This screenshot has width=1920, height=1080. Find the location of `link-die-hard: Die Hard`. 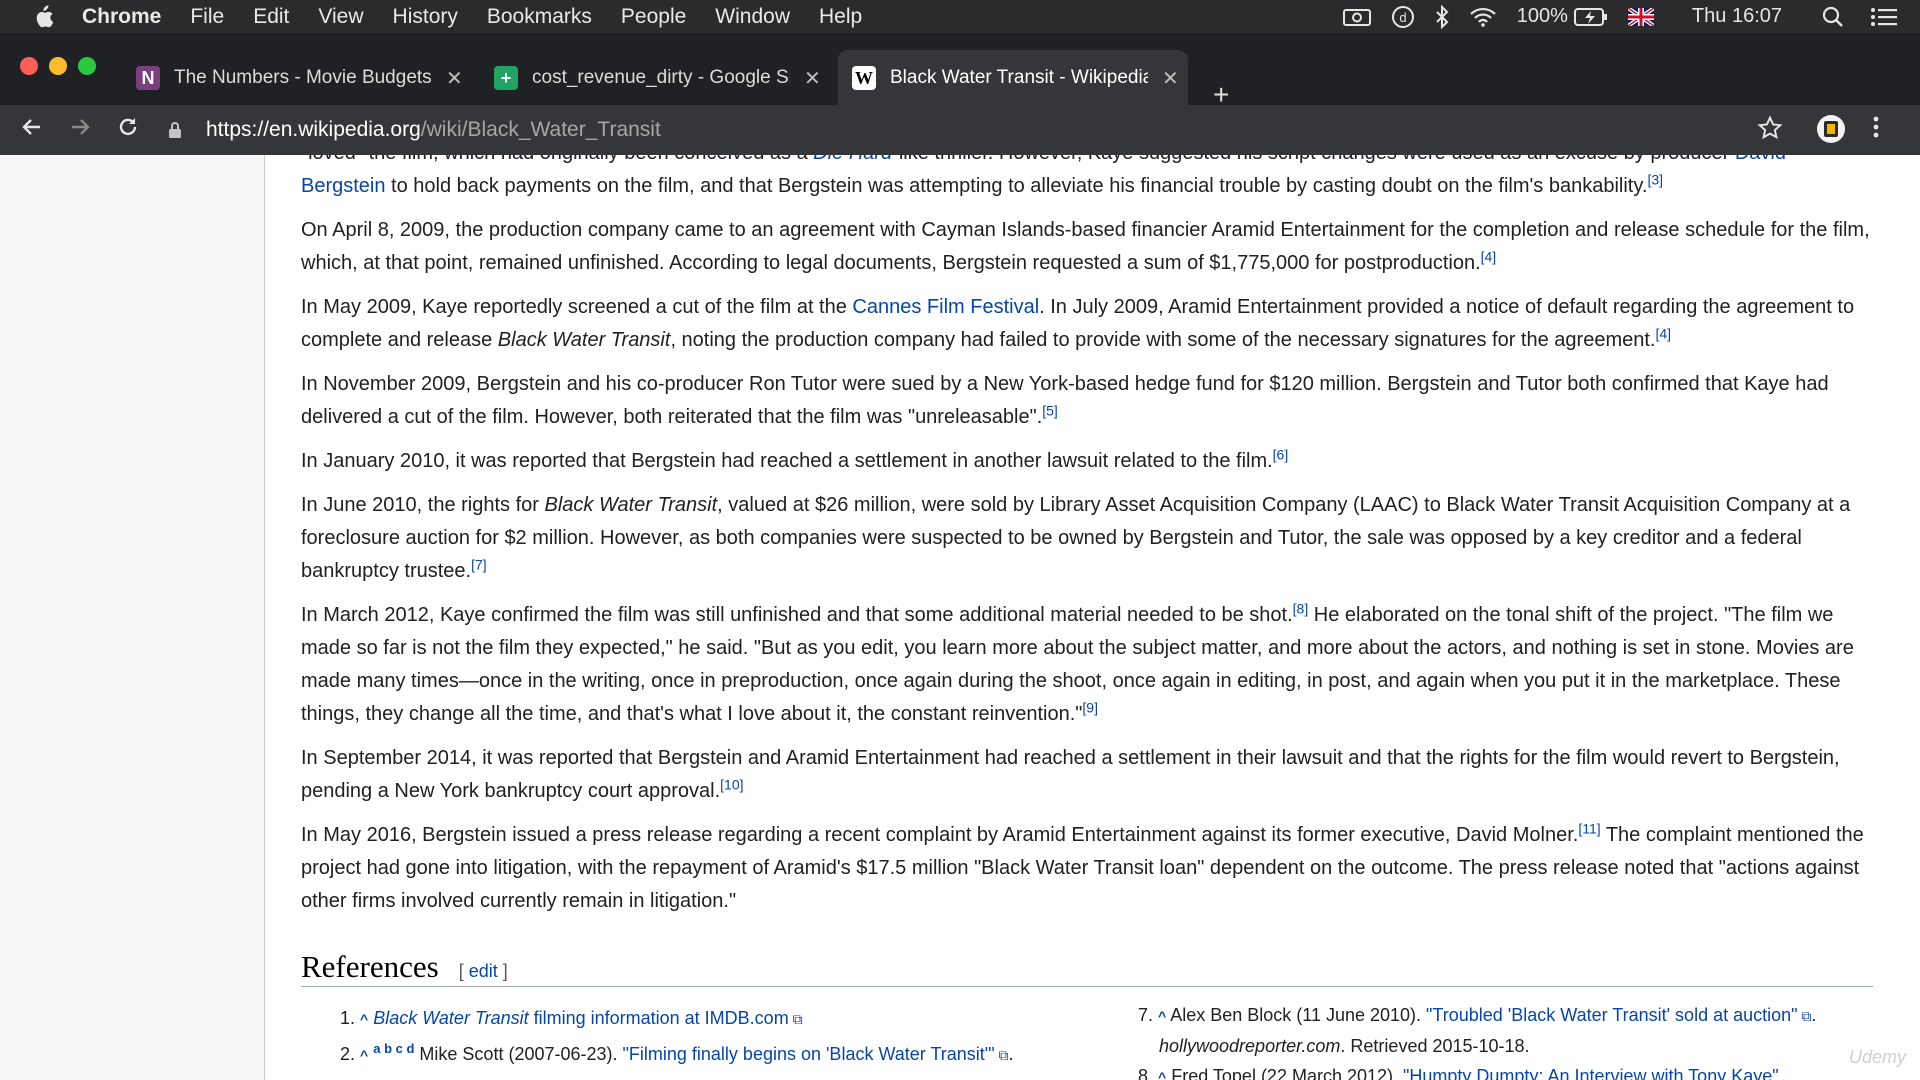

link-die-hard: Die Hard is located at coordinates (852, 159).